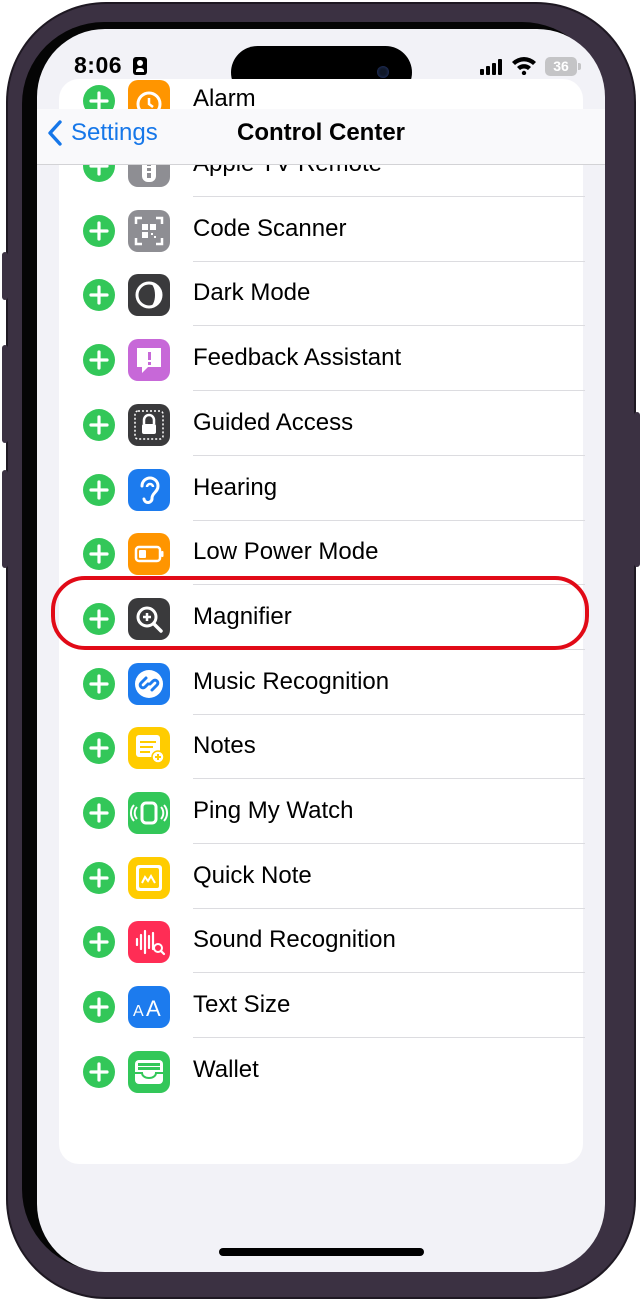  Describe the element at coordinates (149, 360) in the screenshot. I see `feedback-icon` at that location.